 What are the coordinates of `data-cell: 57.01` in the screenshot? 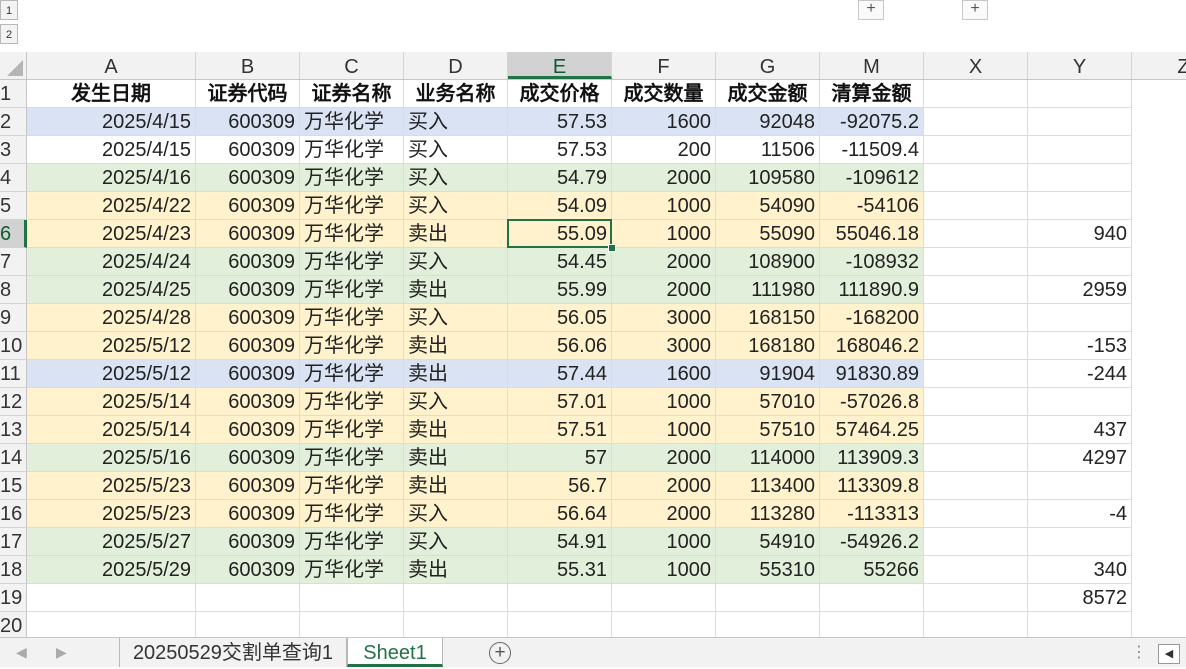 It's located at (560, 402).